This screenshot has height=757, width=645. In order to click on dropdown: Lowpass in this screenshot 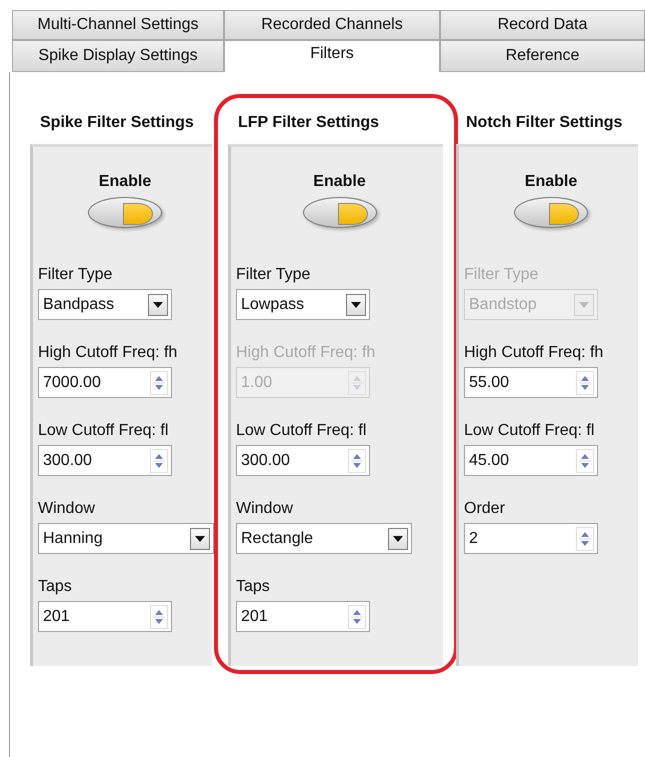, I will do `click(303, 304)`.